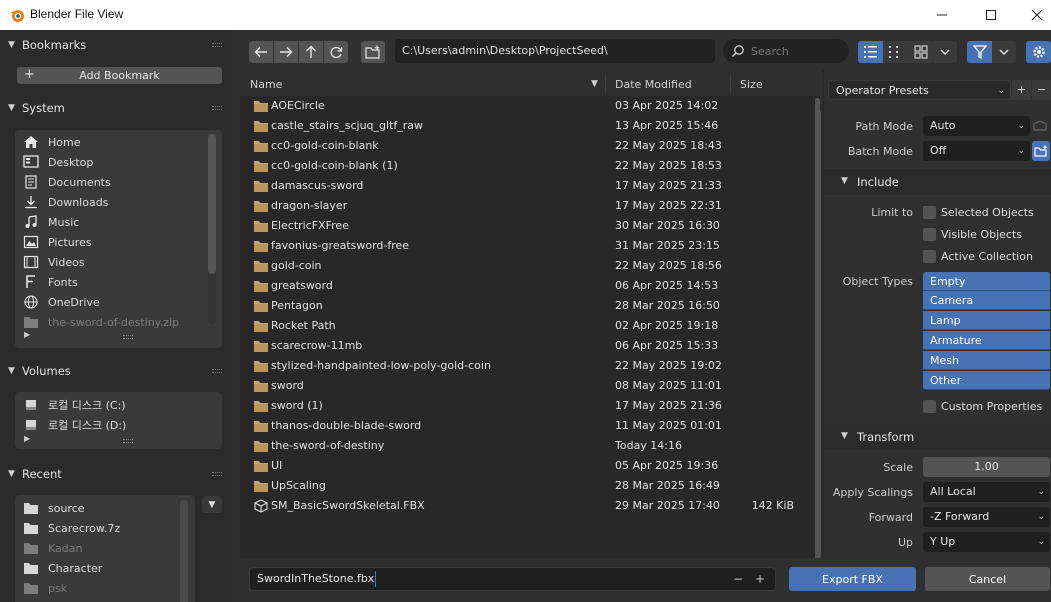 This screenshot has width=1051, height=602. Describe the element at coordinates (991, 15) in the screenshot. I see `maximize-button` at that location.